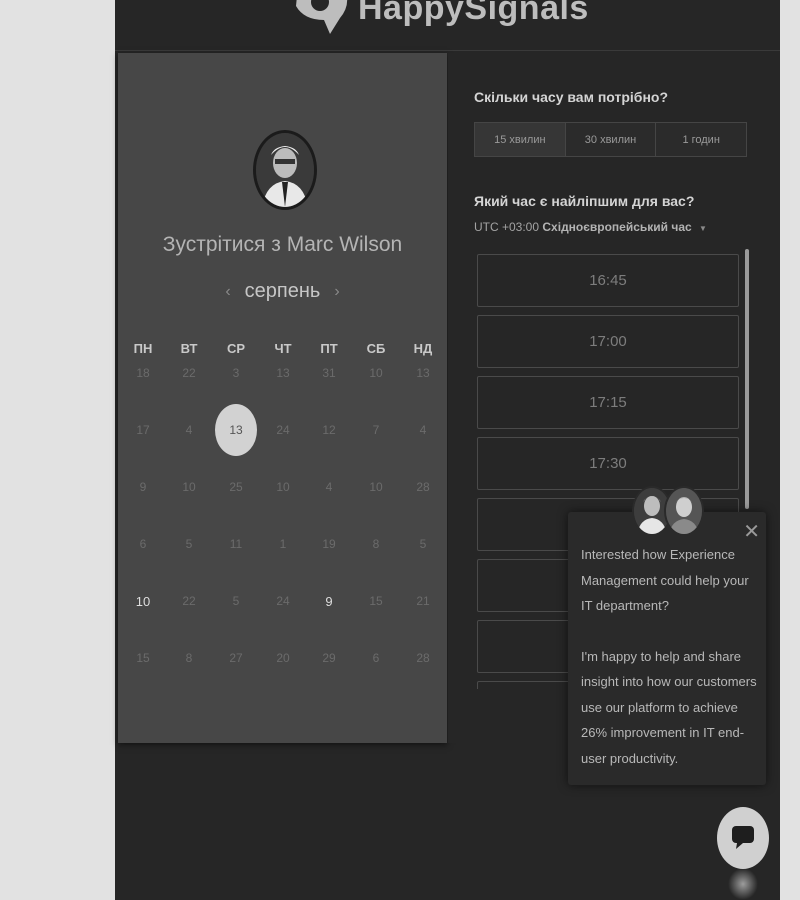 This screenshot has height=900, width=800. What do you see at coordinates (336, 292) in the screenshot?
I see `chevron-right-icon: ›` at bounding box center [336, 292].